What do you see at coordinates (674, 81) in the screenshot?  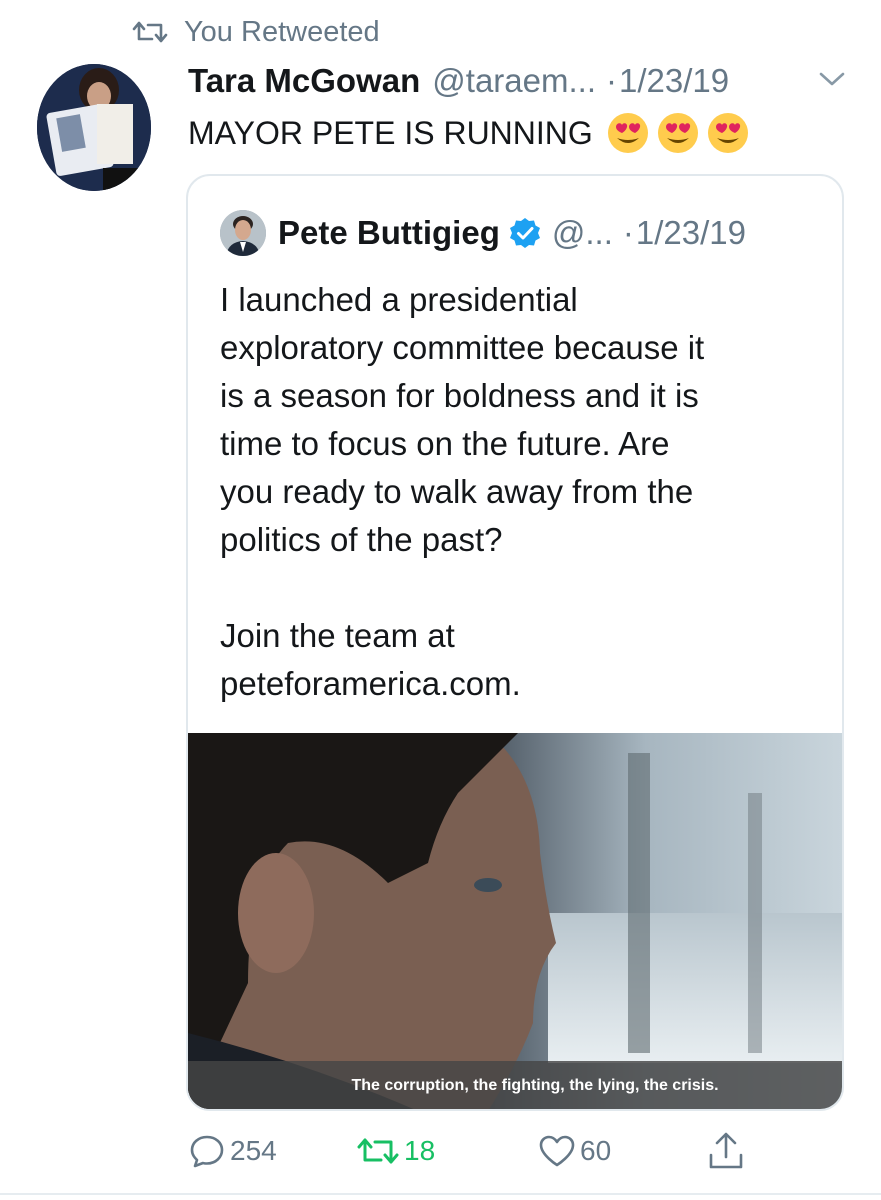 I see `tweet-date: 1/23/19` at bounding box center [674, 81].